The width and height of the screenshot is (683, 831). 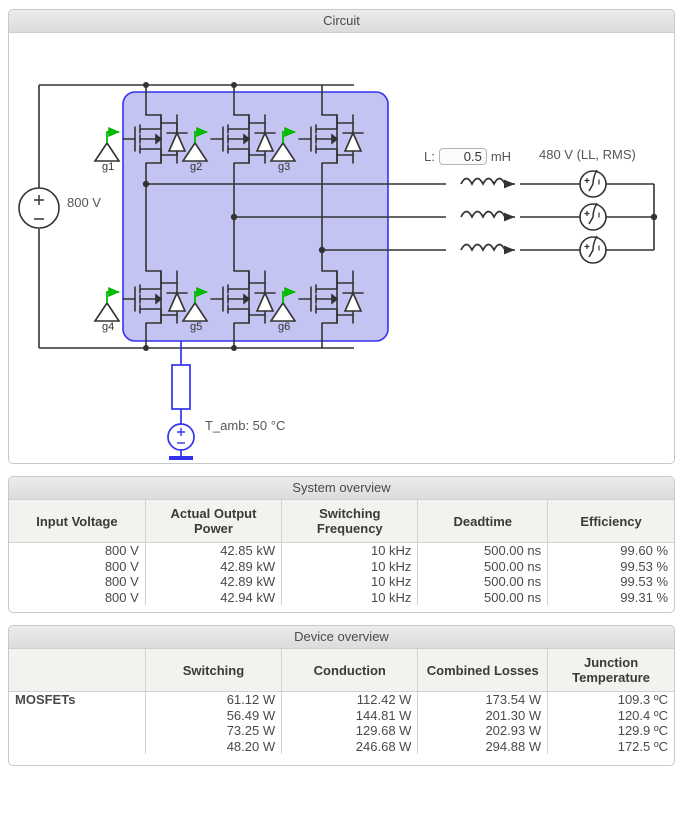 I want to click on value-line: 61.12 W, so click(x=251, y=699).